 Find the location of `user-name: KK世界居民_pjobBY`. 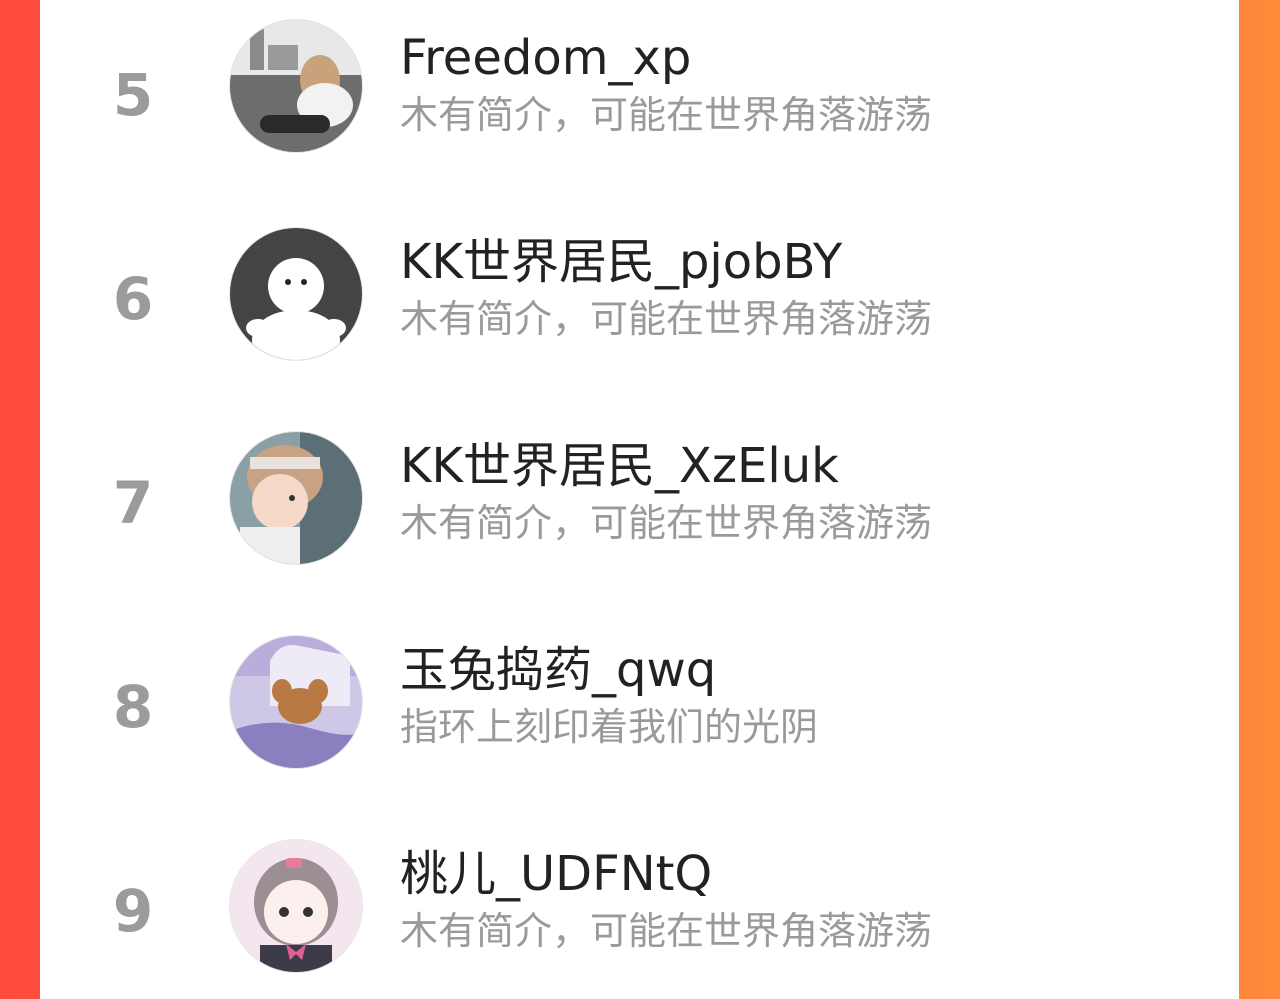

user-name: KK世界居民_pjobBY is located at coordinates (621, 262).